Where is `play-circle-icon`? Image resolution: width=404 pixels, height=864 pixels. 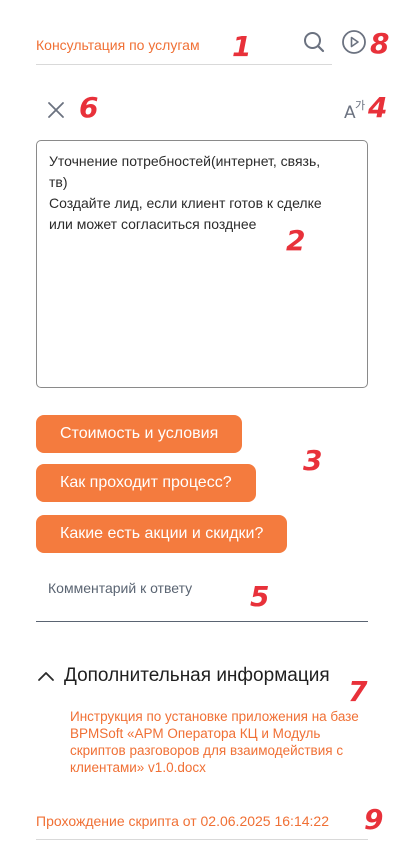 play-circle-icon is located at coordinates (354, 42).